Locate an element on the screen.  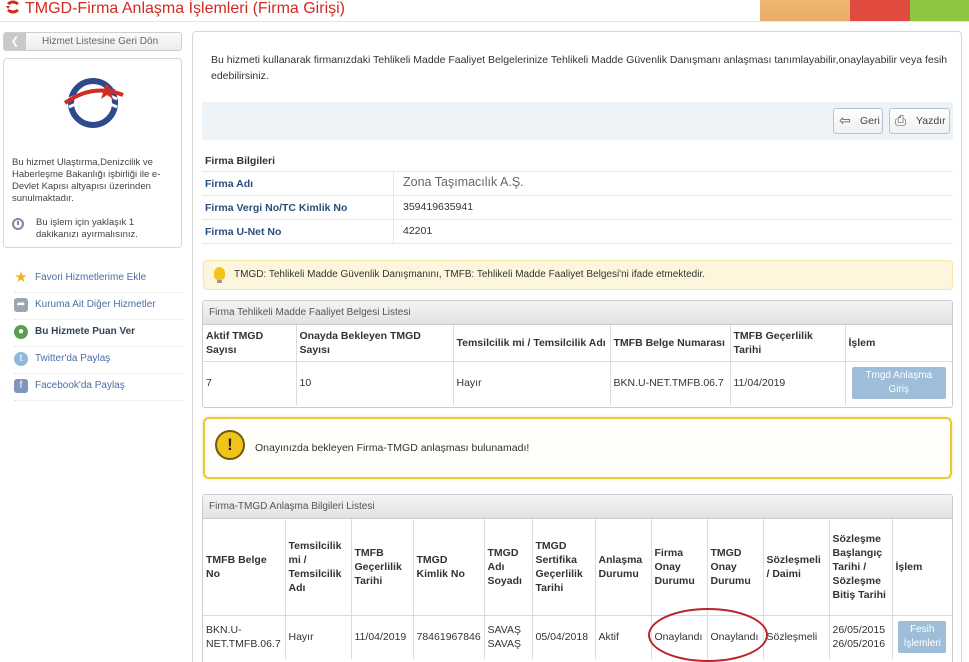
contract-start-date: 26/05/2015 is located at coordinates (859, 630).